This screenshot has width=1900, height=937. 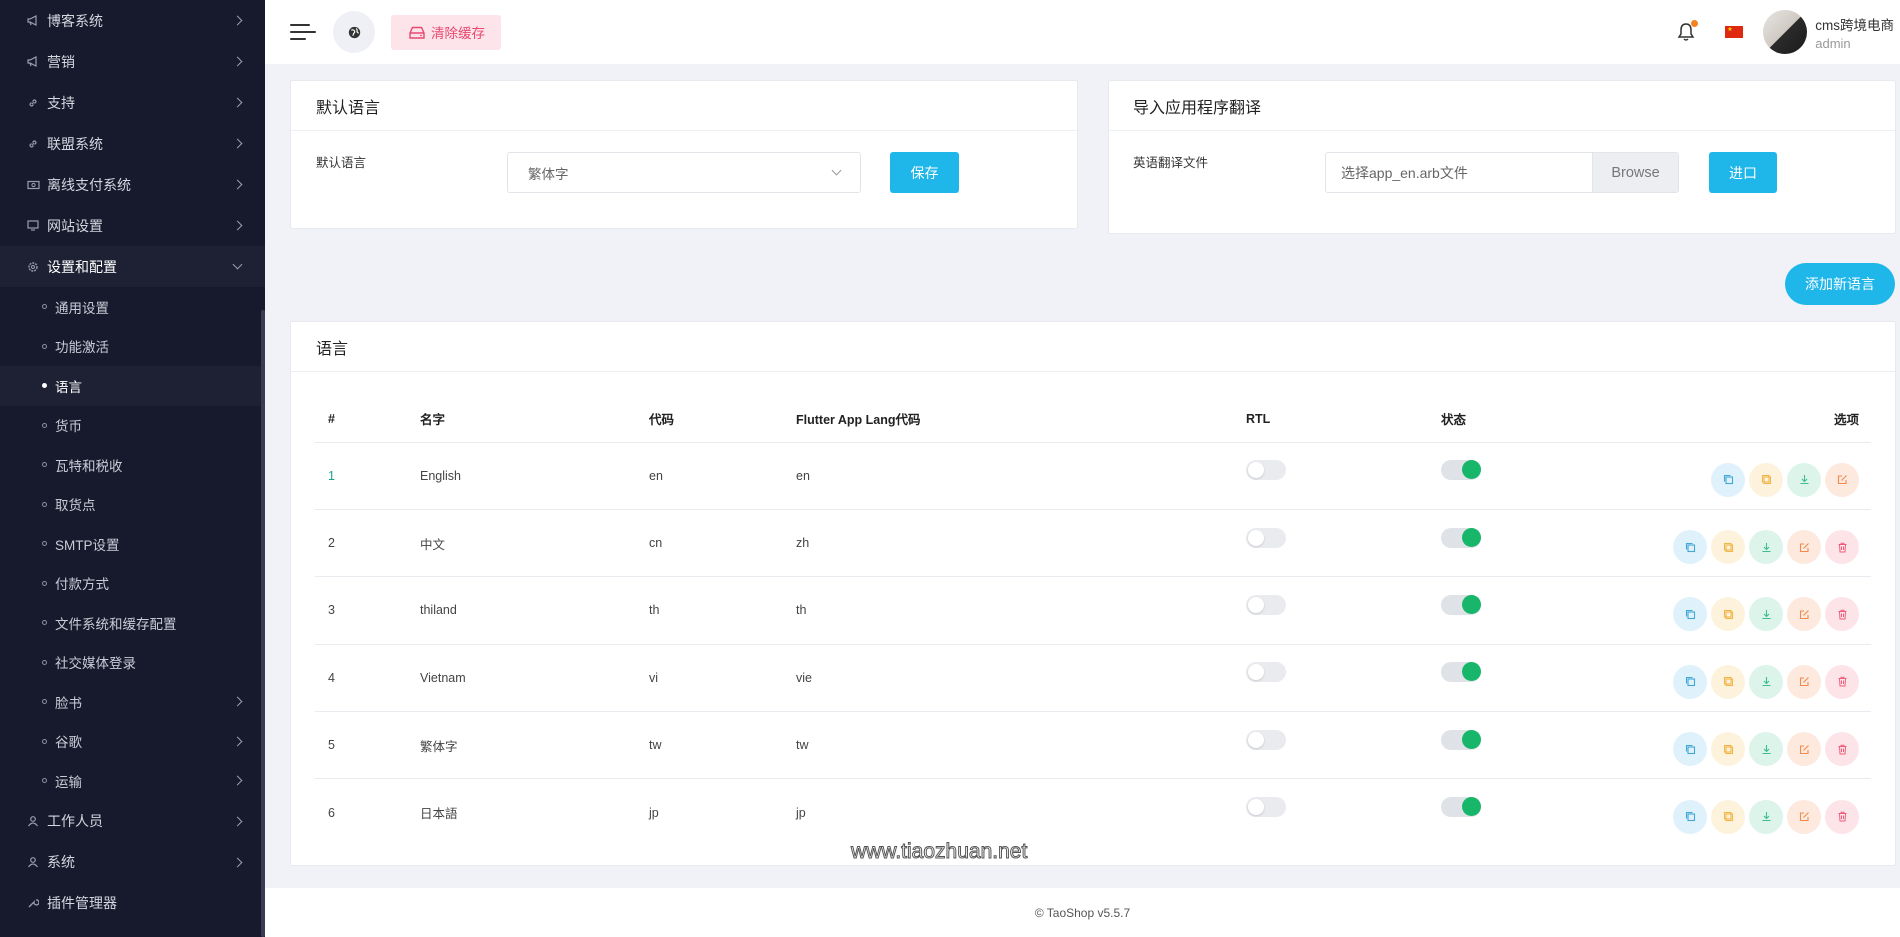 What do you see at coordinates (132, 623) in the screenshot?
I see `sidebar-subitem: 文件系统和缓存配置` at bounding box center [132, 623].